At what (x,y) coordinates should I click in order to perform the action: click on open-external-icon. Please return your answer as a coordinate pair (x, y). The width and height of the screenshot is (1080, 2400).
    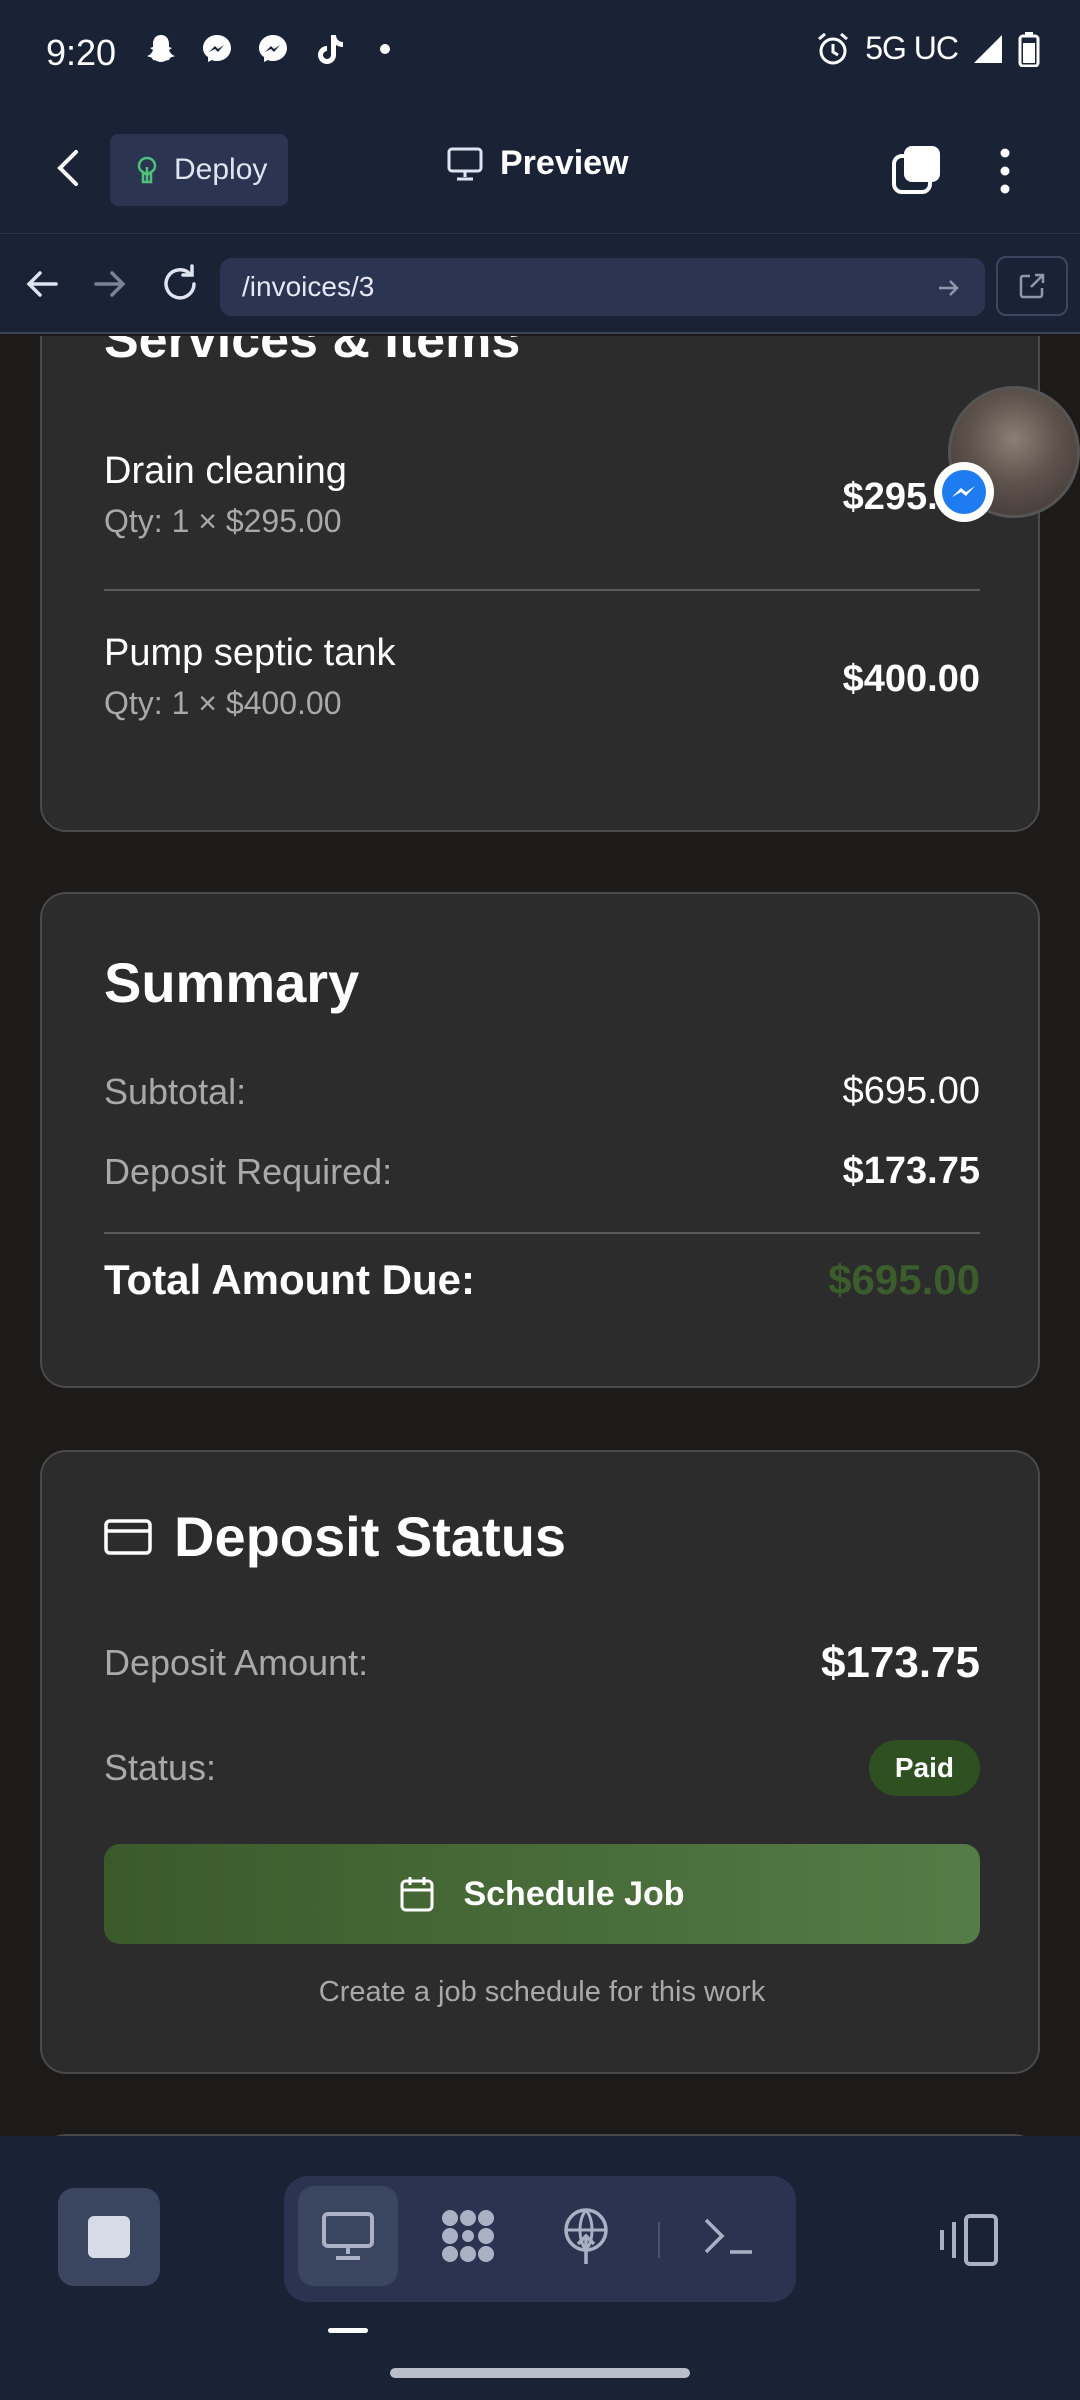
    Looking at the image, I should click on (1032, 286).